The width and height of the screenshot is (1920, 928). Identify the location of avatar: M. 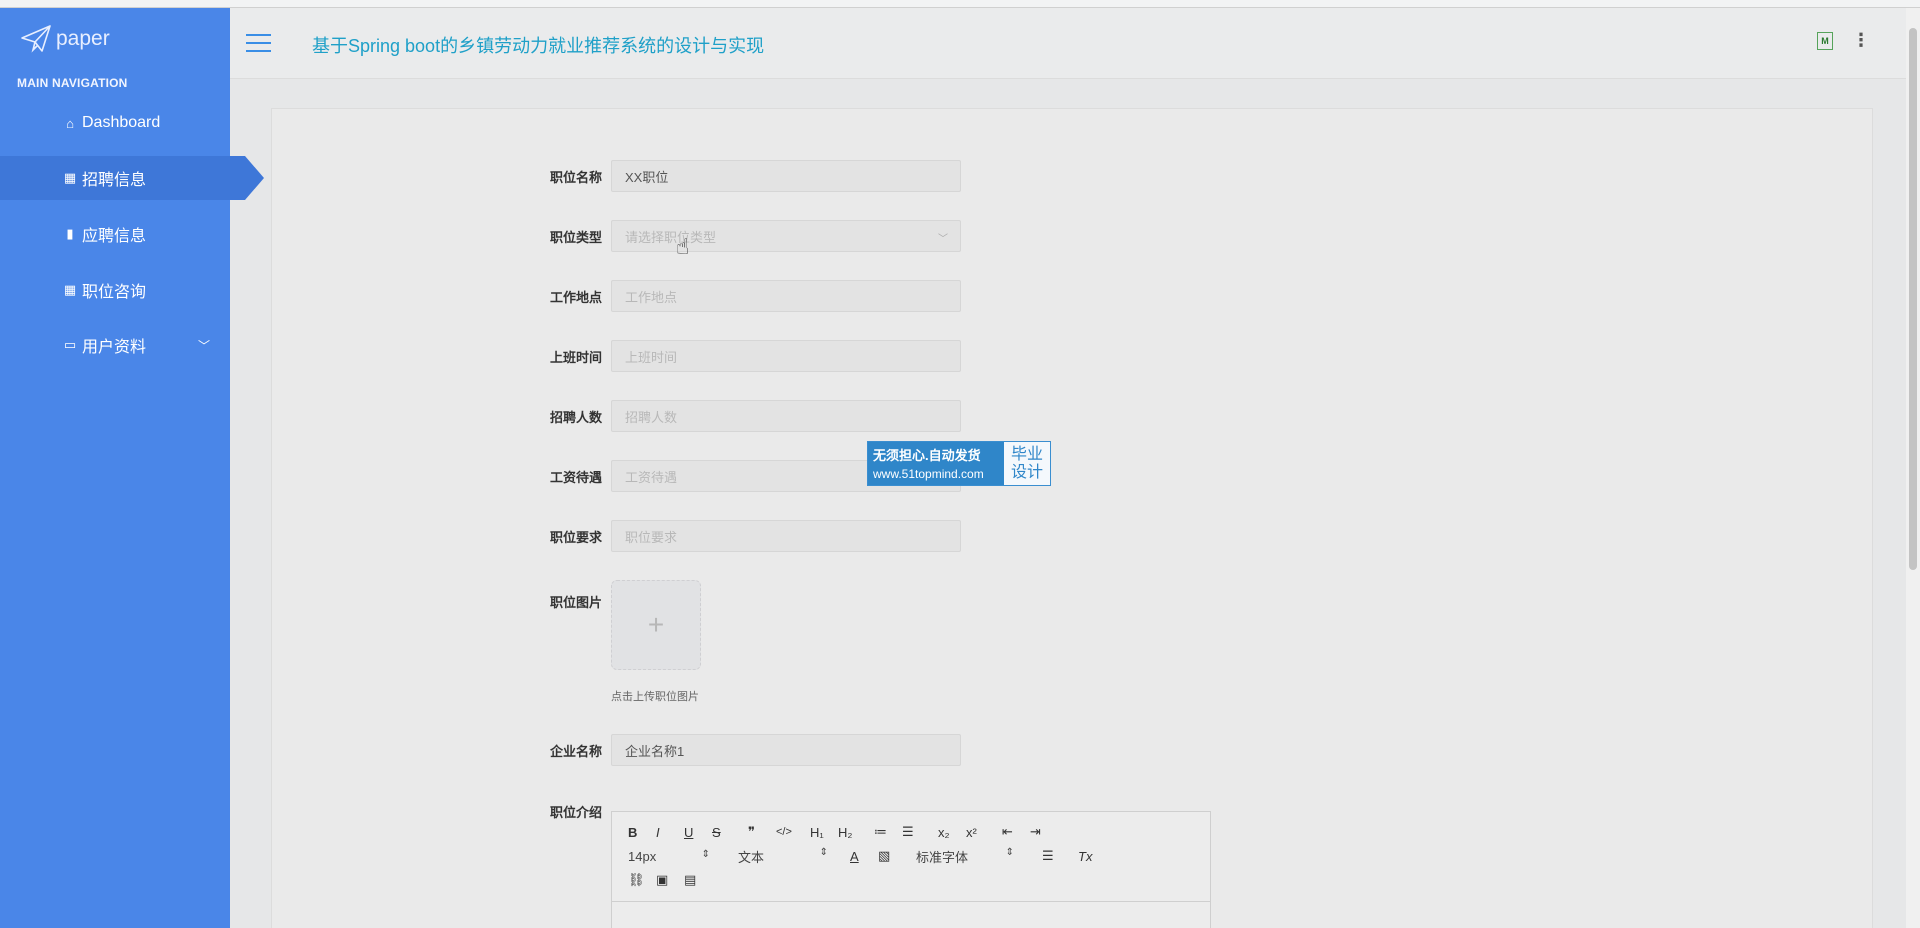
(1825, 41).